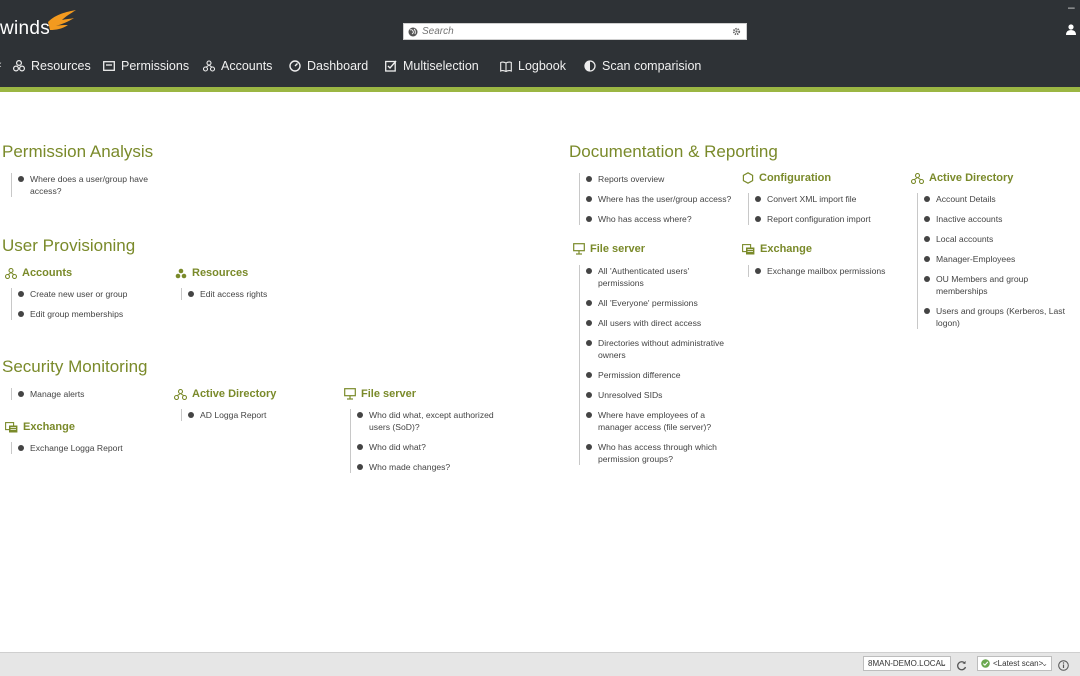 Image resolution: width=1080 pixels, height=676 pixels. What do you see at coordinates (993, 317) in the screenshot?
I see `list-item: Users and groups (Kerberos, Last logon)` at bounding box center [993, 317].